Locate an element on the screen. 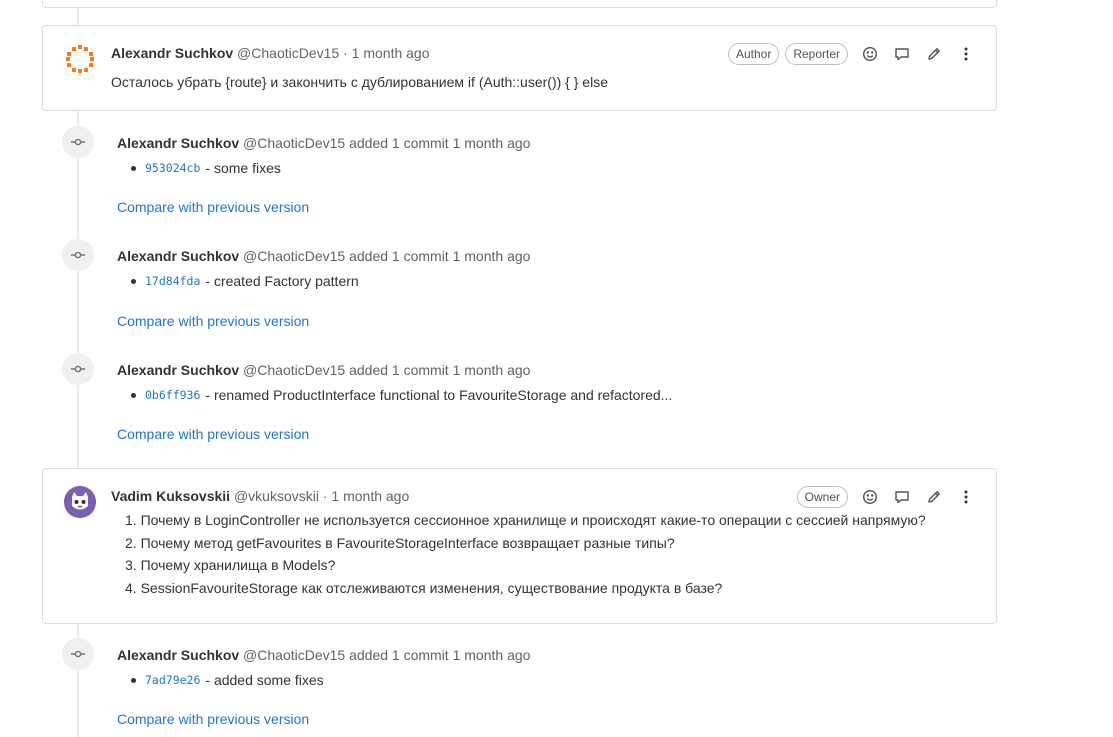  commit-message: - created Factory pattern is located at coordinates (282, 281).